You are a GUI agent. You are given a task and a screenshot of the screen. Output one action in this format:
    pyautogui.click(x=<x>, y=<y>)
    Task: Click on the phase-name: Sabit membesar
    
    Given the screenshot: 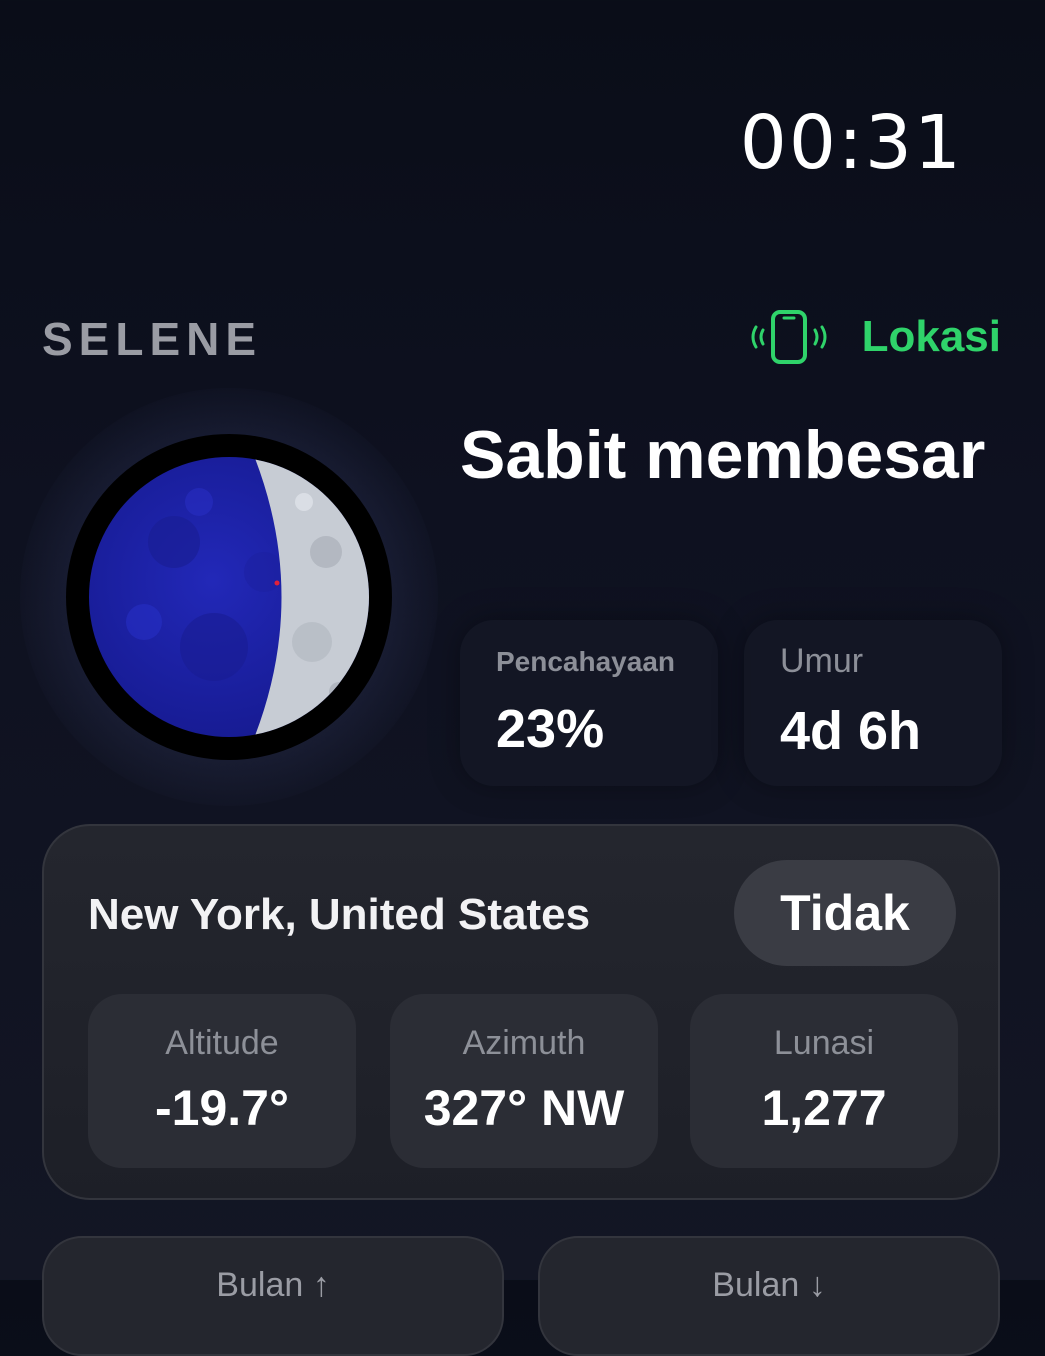 What is the action you would take?
    pyautogui.click(x=723, y=455)
    